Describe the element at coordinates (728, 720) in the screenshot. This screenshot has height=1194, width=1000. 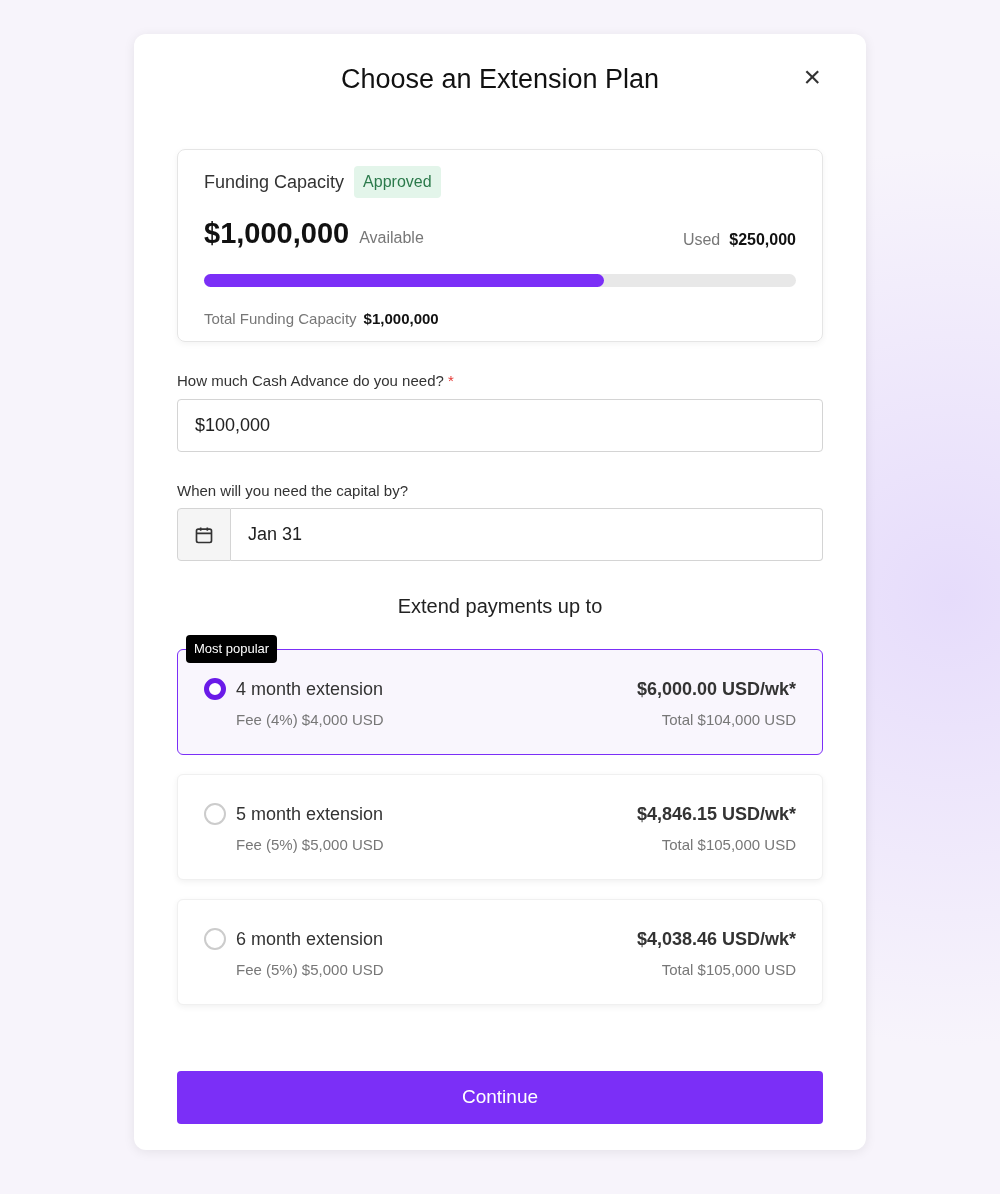
I see `plan-total: Total $104,000 USD` at that location.